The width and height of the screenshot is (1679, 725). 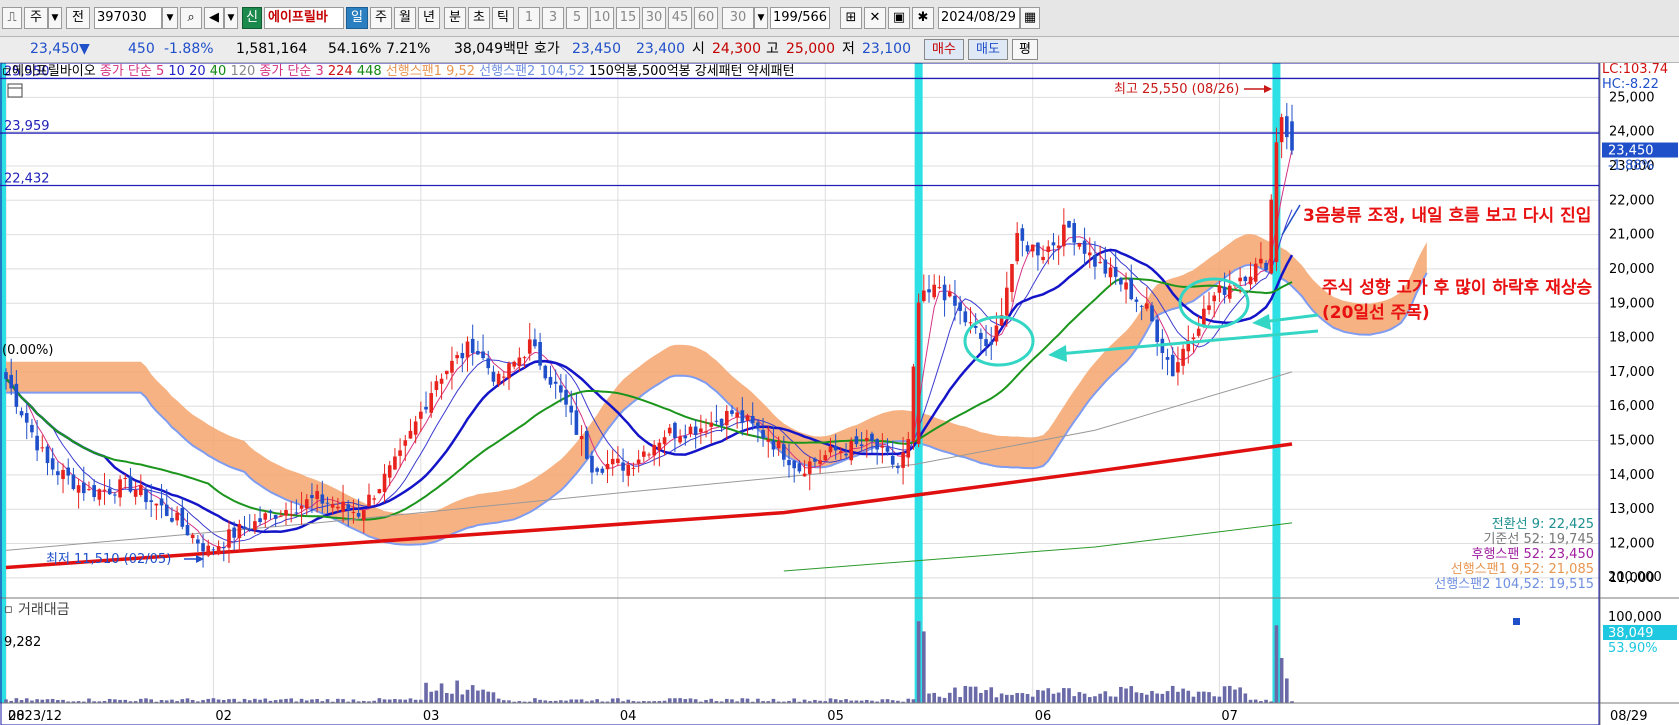 I want to click on period-second: 초, so click(x=479, y=18).